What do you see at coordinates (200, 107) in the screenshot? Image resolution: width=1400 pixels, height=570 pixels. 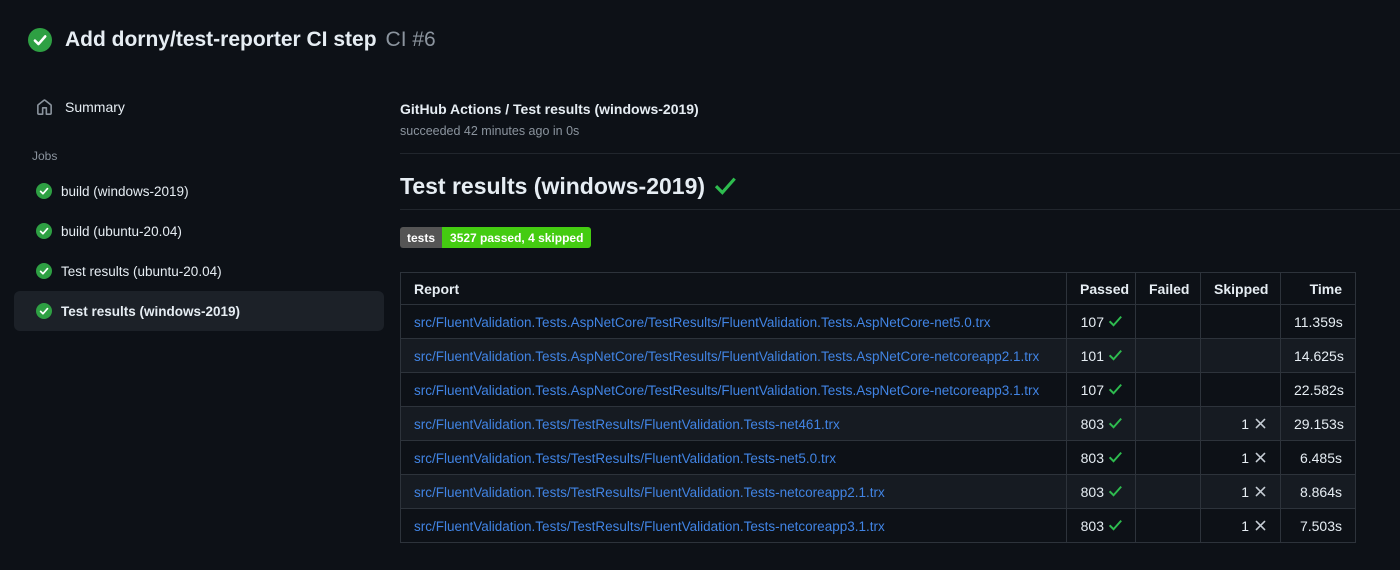 I see `sidebar-item-summary: Summary` at bounding box center [200, 107].